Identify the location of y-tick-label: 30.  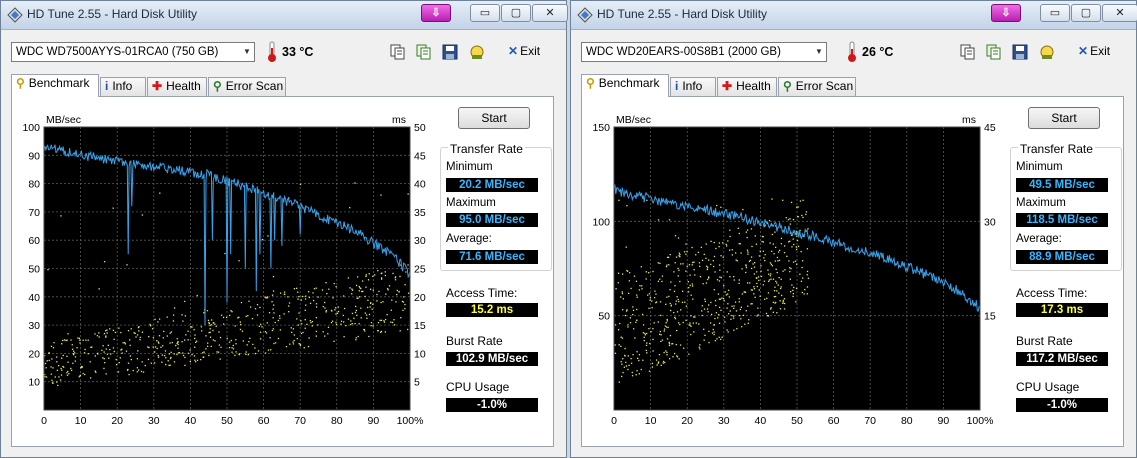
(34, 326).